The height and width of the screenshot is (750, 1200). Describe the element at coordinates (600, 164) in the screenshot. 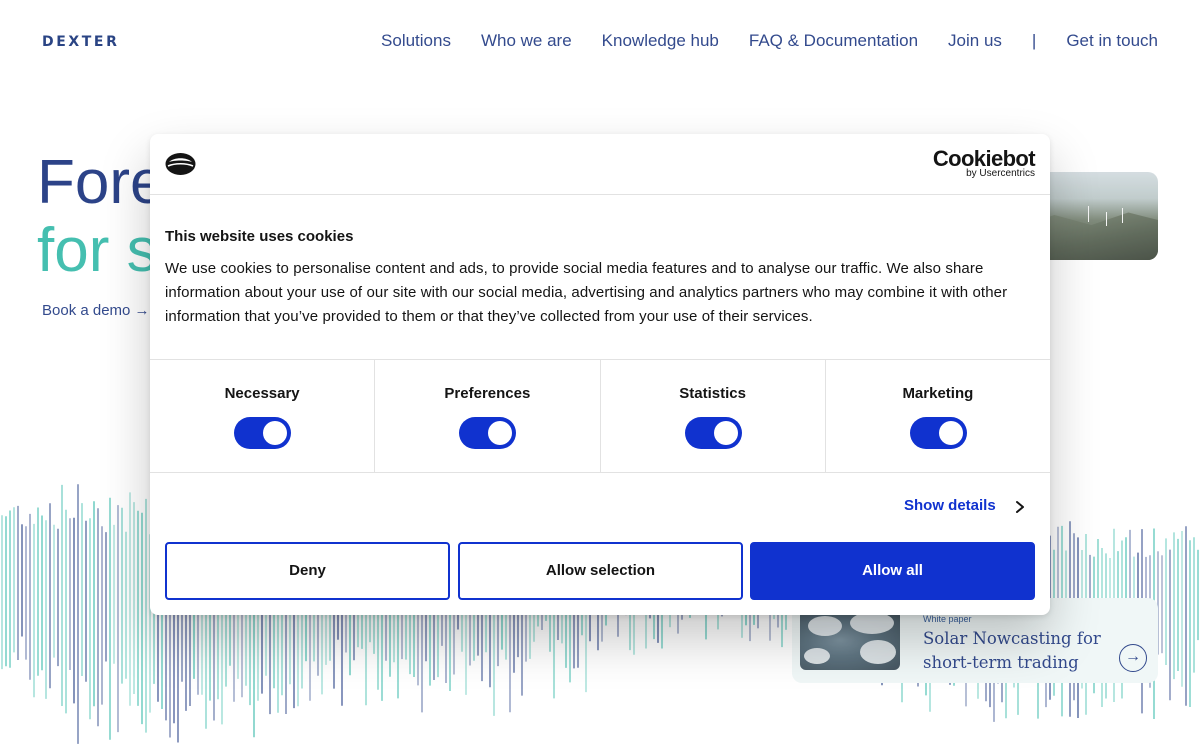

I see `dialog-header: Cookiebot by Usercentrics` at that location.